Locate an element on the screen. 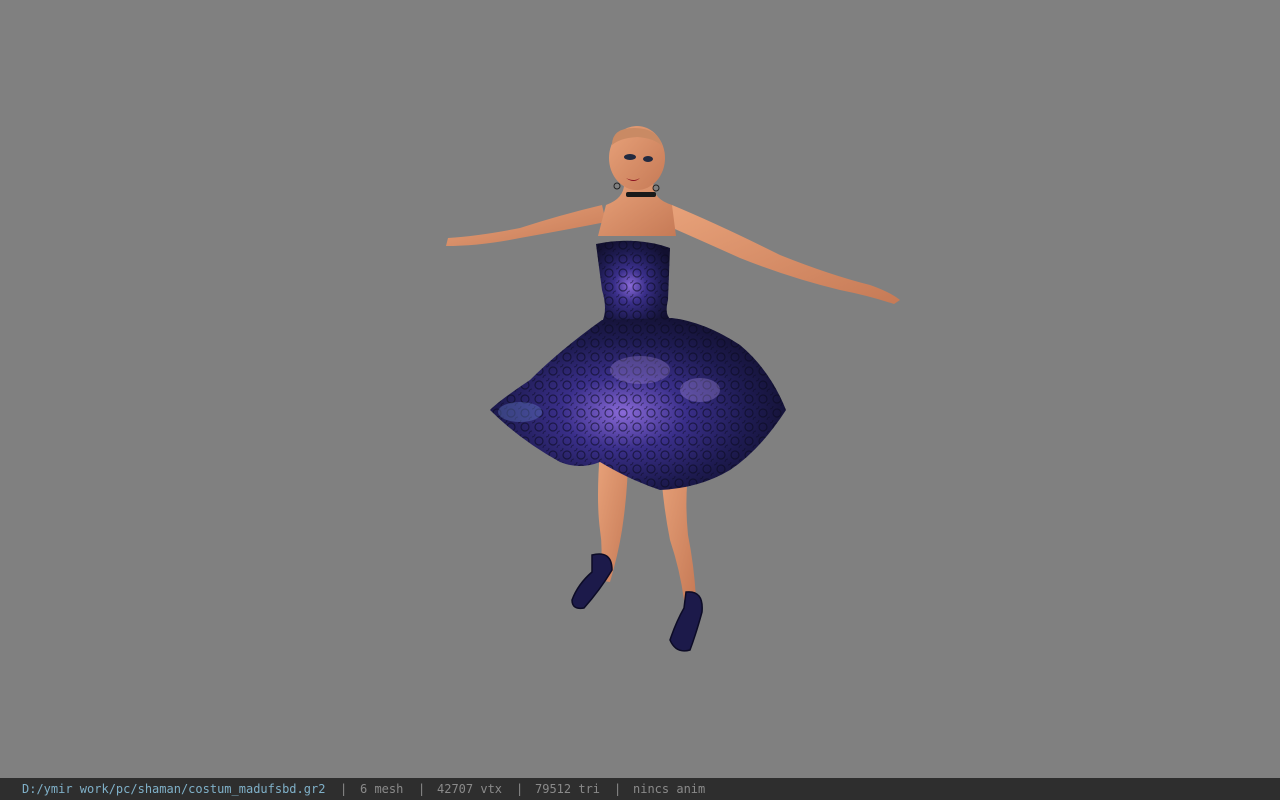 The image size is (1280, 800). animation-status: nincs anim is located at coordinates (669, 789).